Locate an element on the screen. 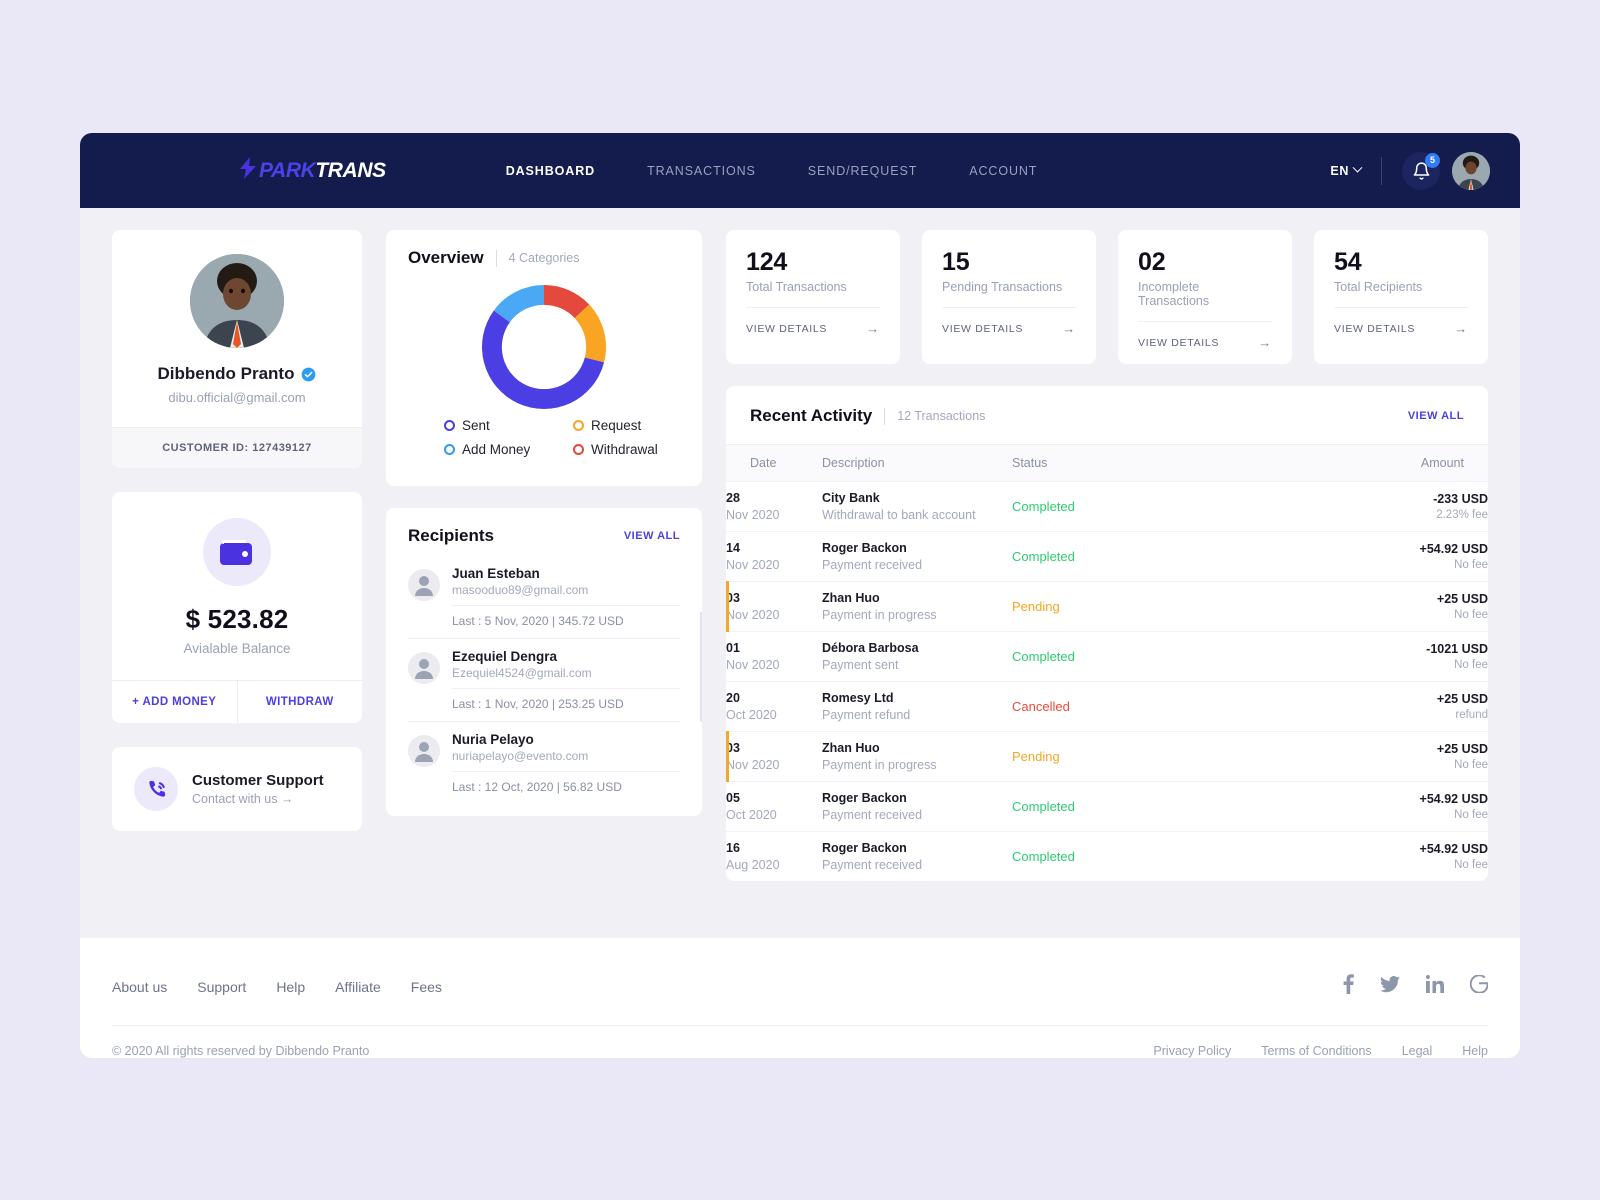 Image resolution: width=1600 pixels, height=1200 pixels. transaction-day: 14 is located at coordinates (733, 548).